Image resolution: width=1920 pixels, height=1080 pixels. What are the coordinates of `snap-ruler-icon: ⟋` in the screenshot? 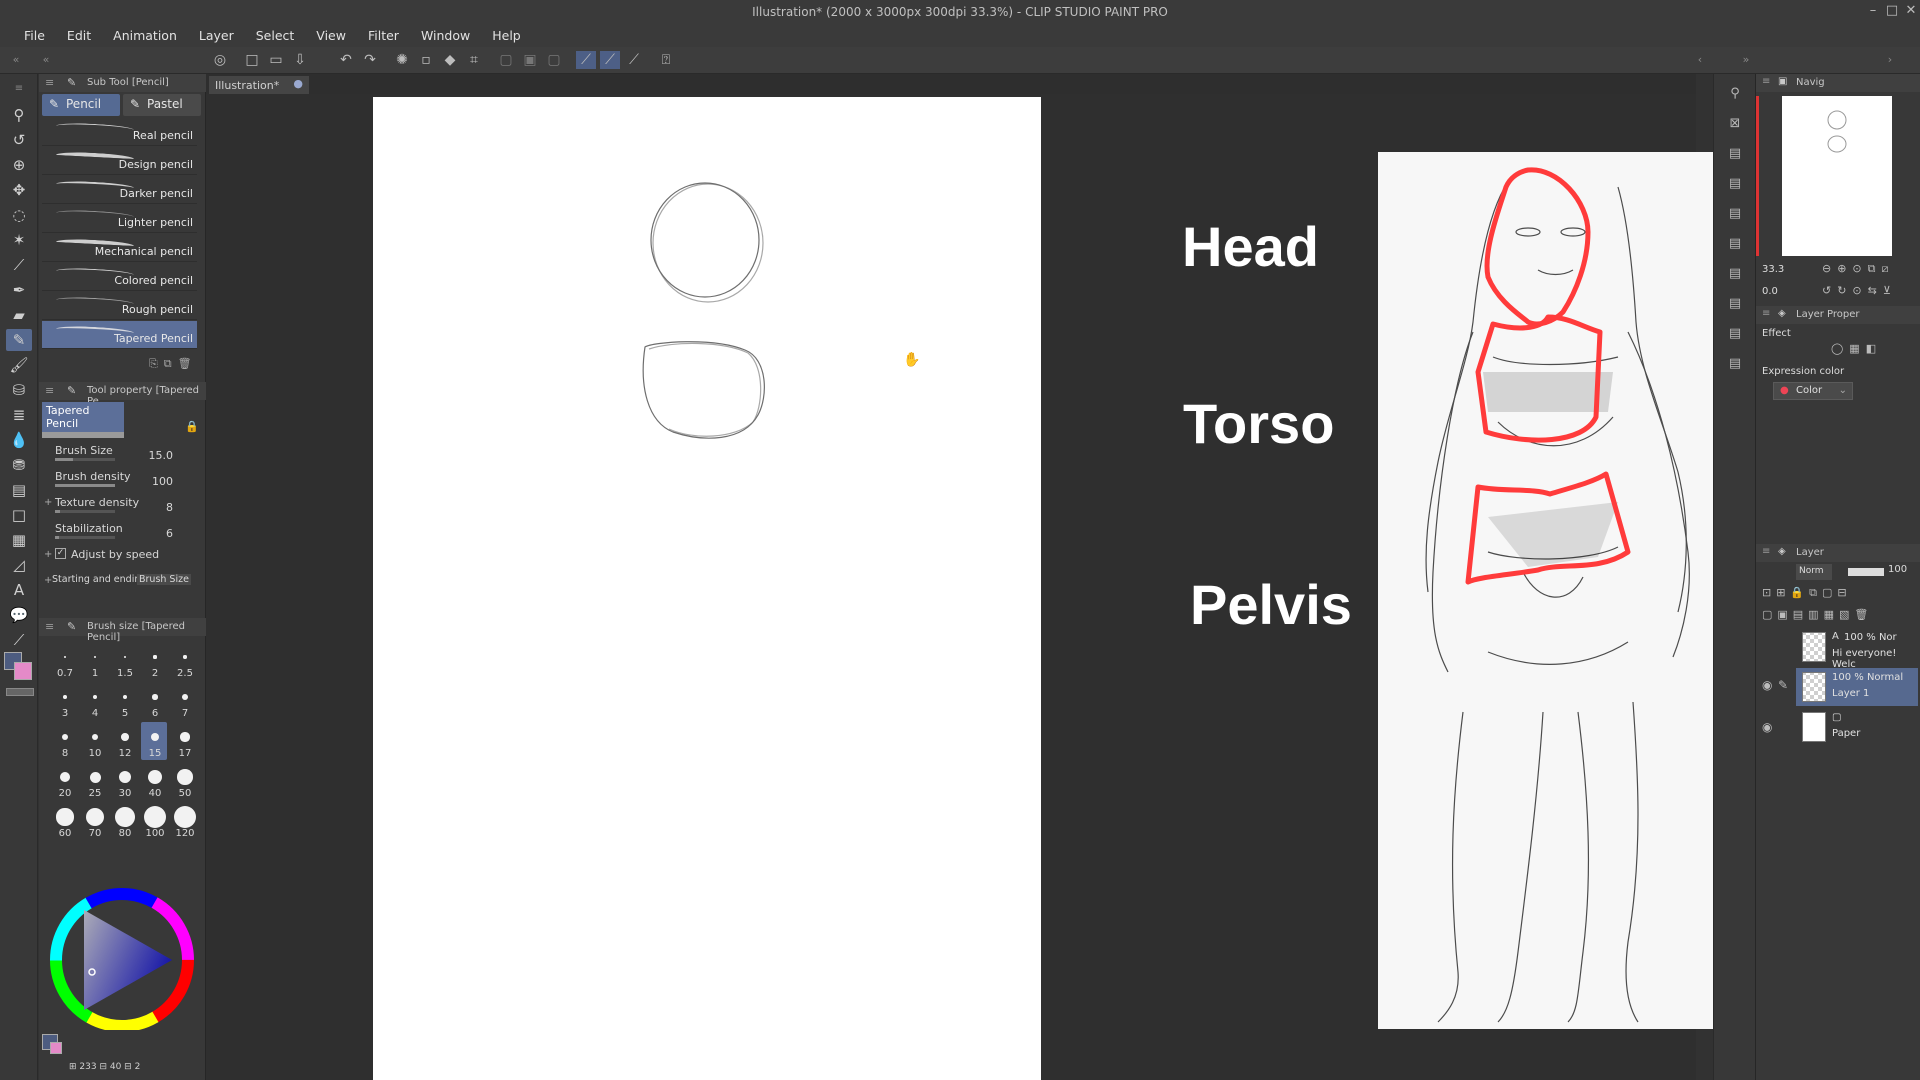 It's located at (586, 60).